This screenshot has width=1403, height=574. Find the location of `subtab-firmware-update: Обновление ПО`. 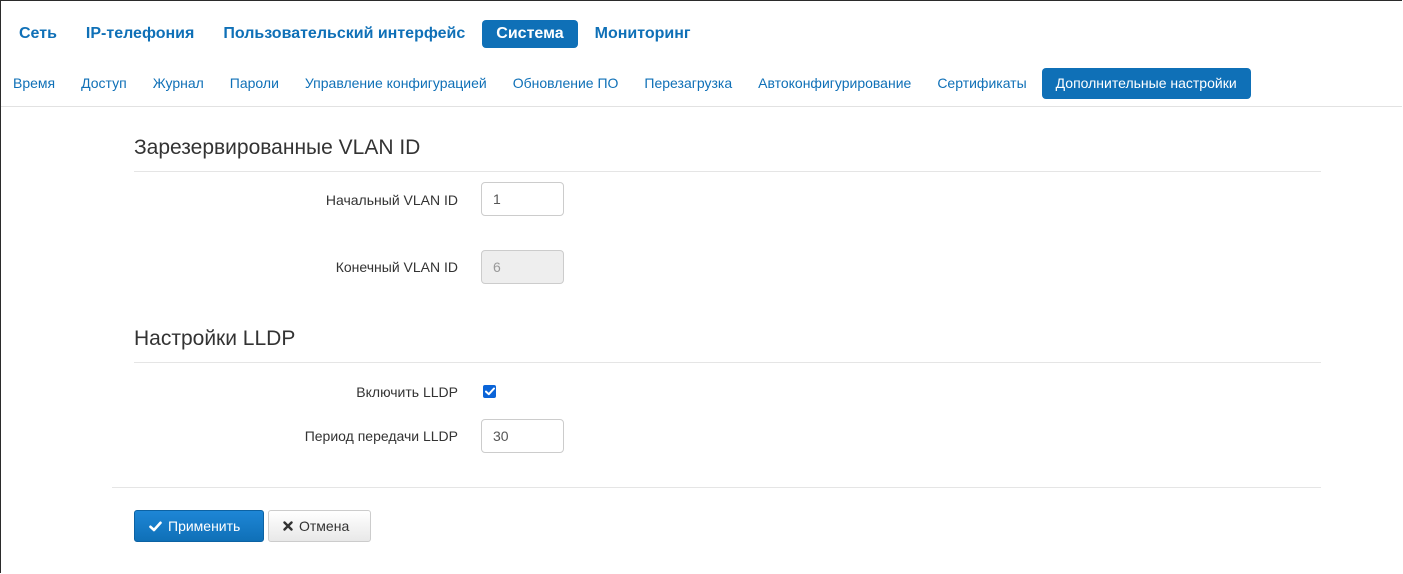

subtab-firmware-update: Обновление ПО is located at coordinates (566, 83).